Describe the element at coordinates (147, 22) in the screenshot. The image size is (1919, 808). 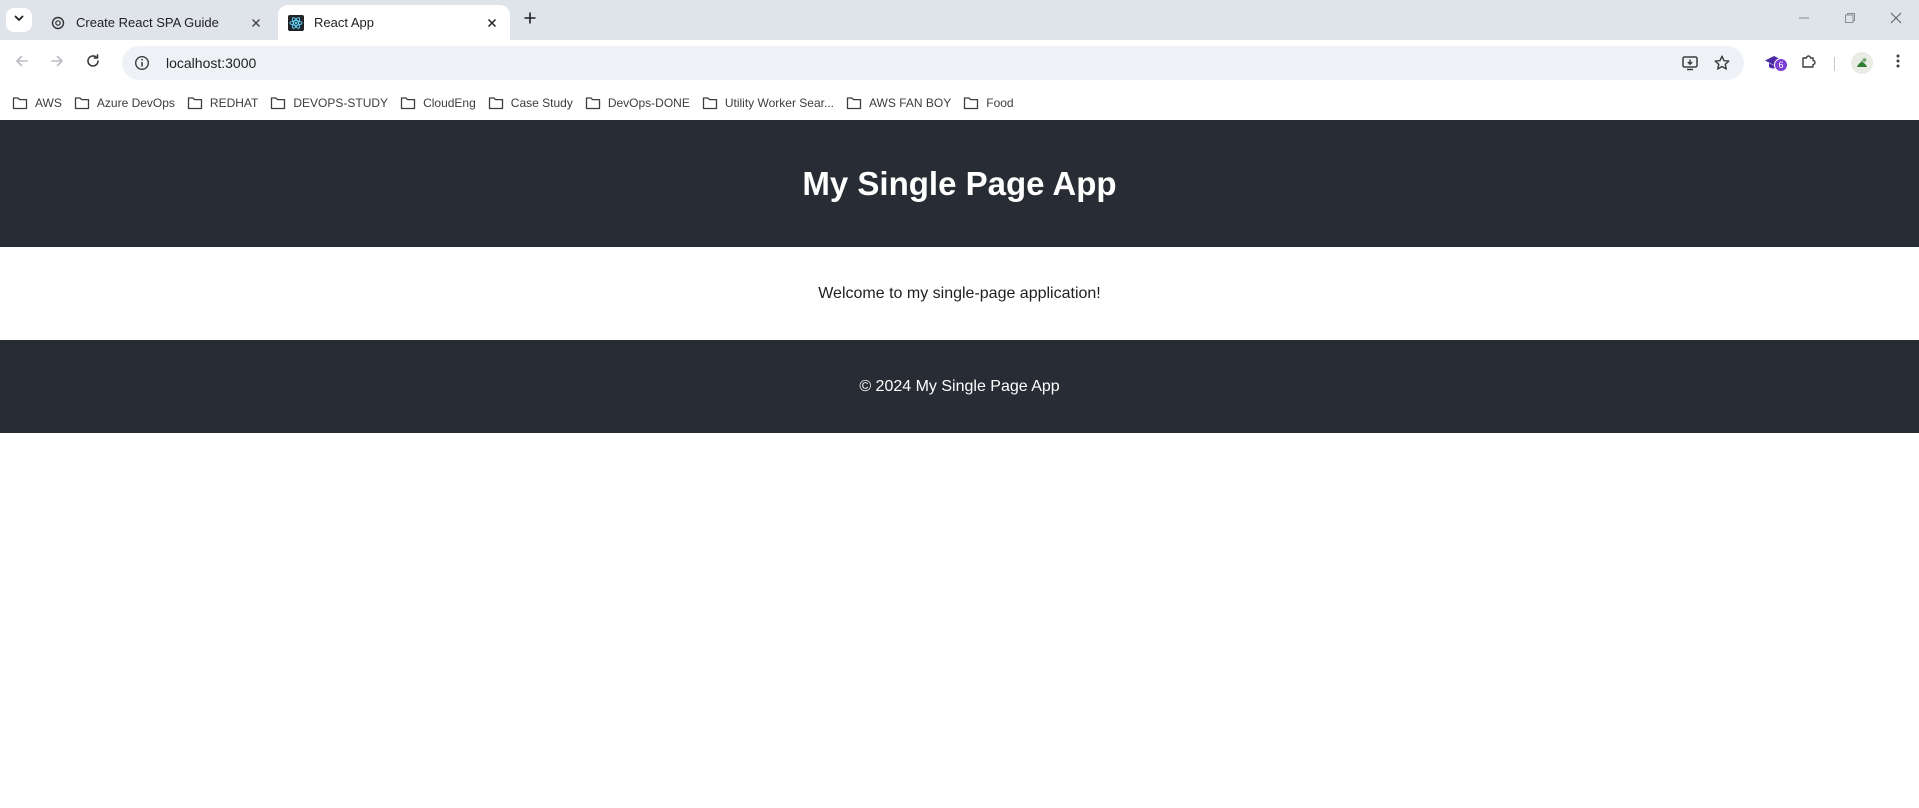
I see `tab-title: Create React SPA Guide` at that location.